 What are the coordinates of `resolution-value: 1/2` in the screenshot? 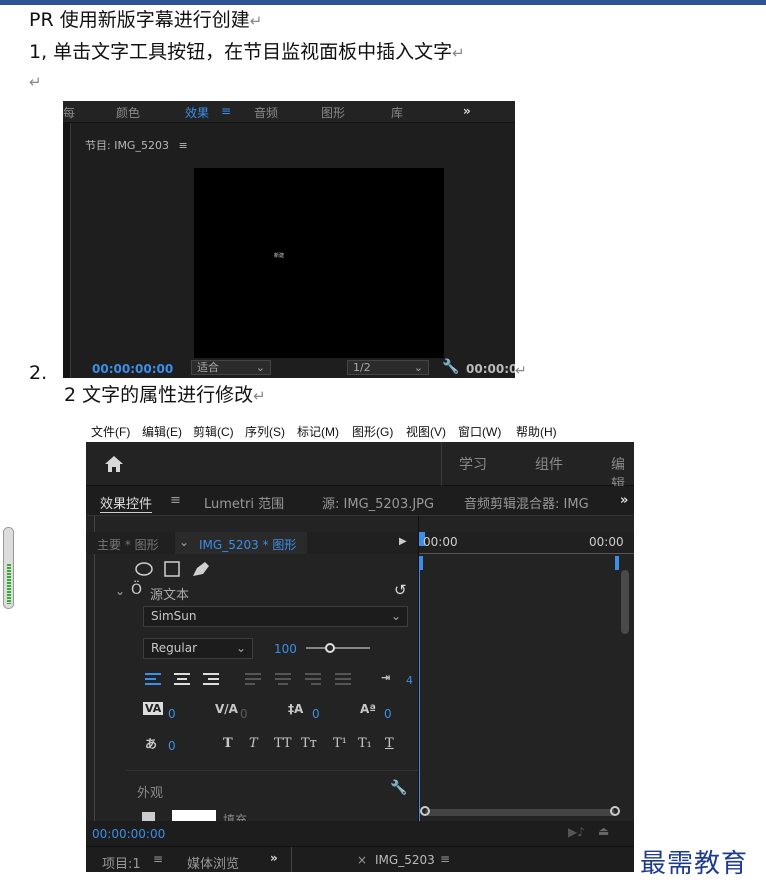 It's located at (362, 367).